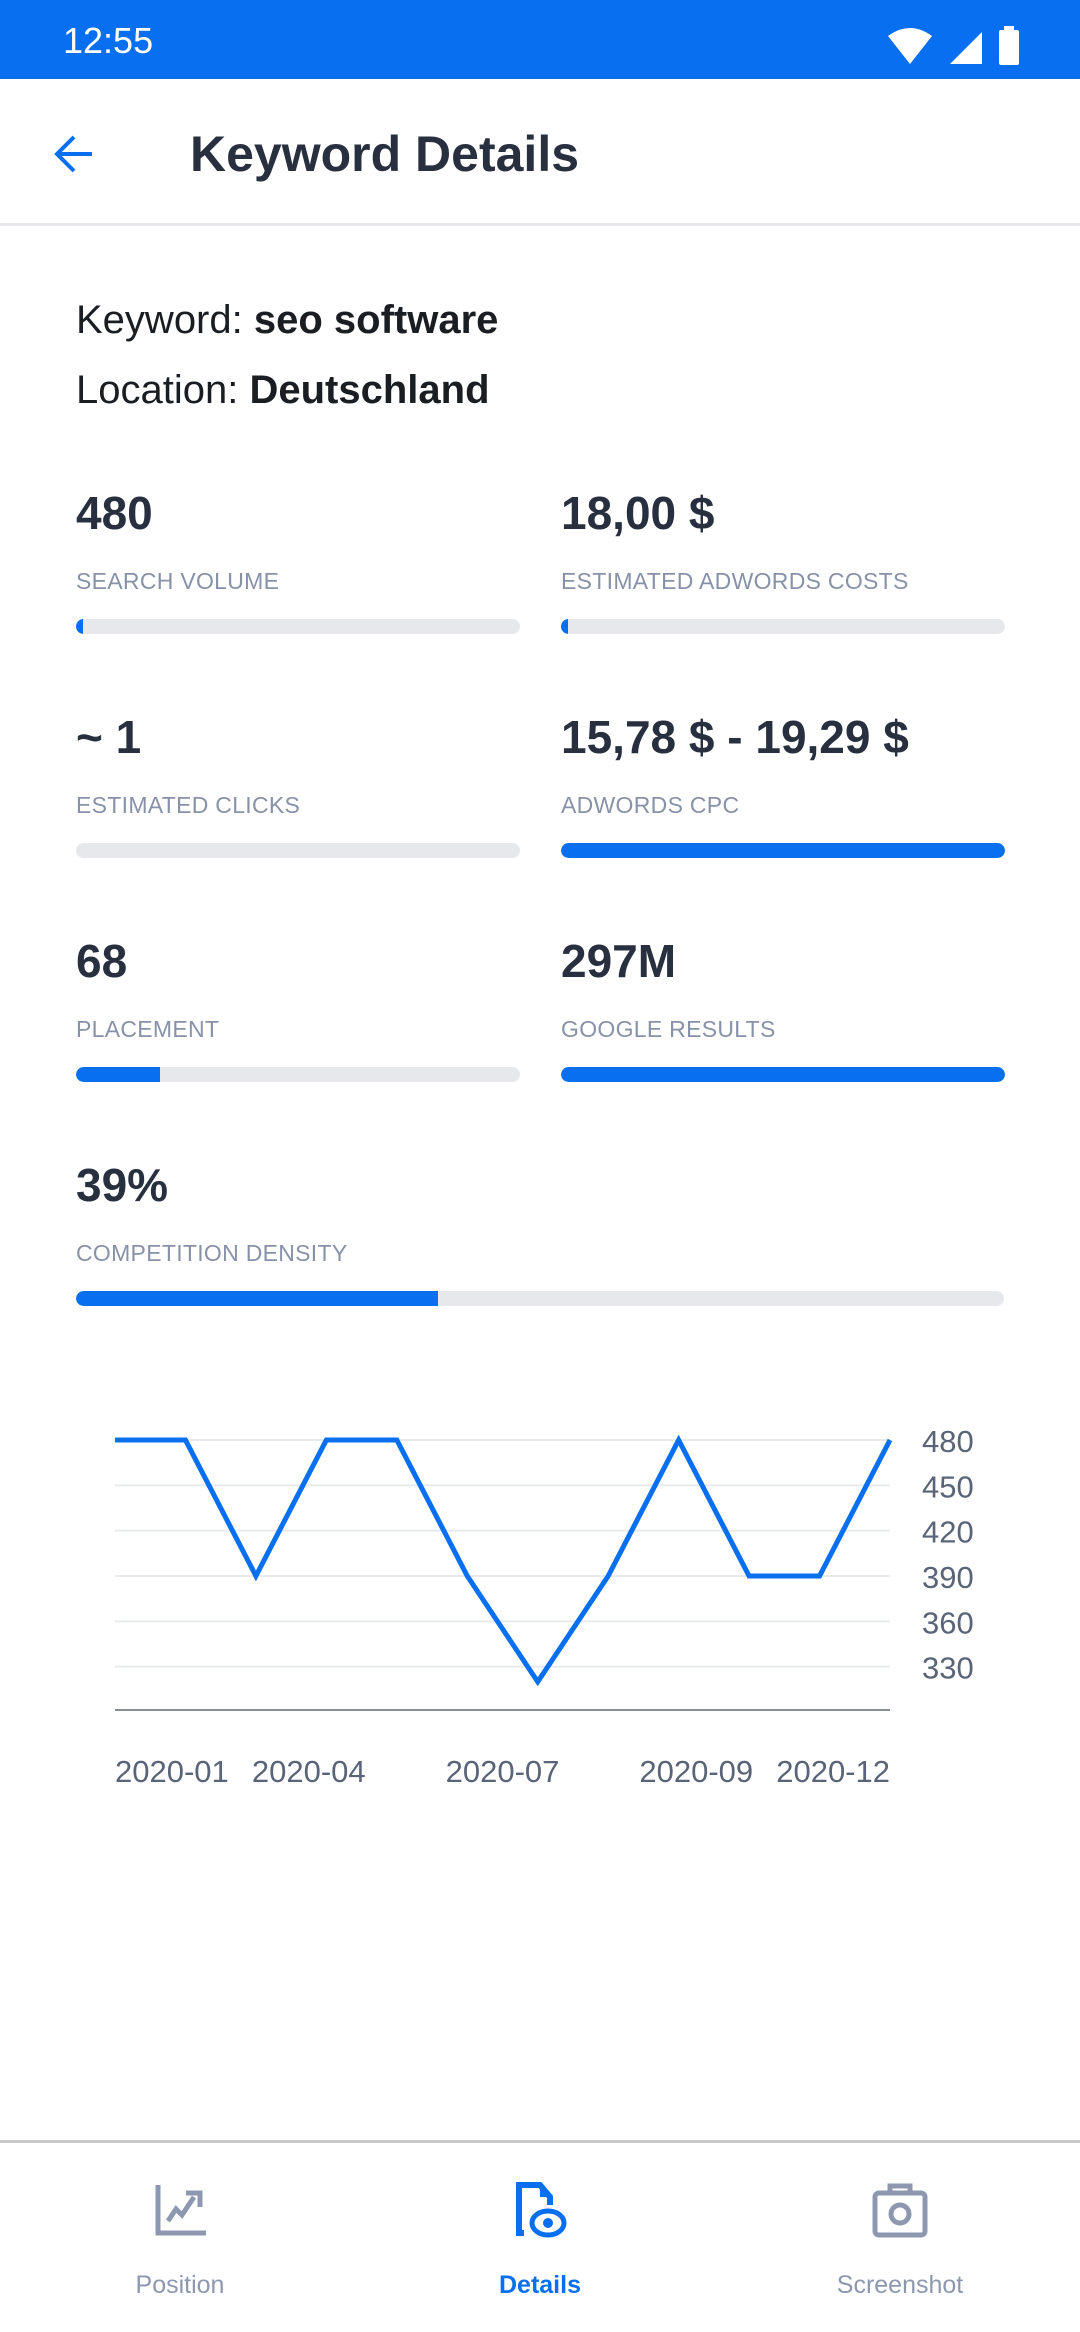  Describe the element at coordinates (900, 2210) in the screenshot. I see `camera-icon` at that location.